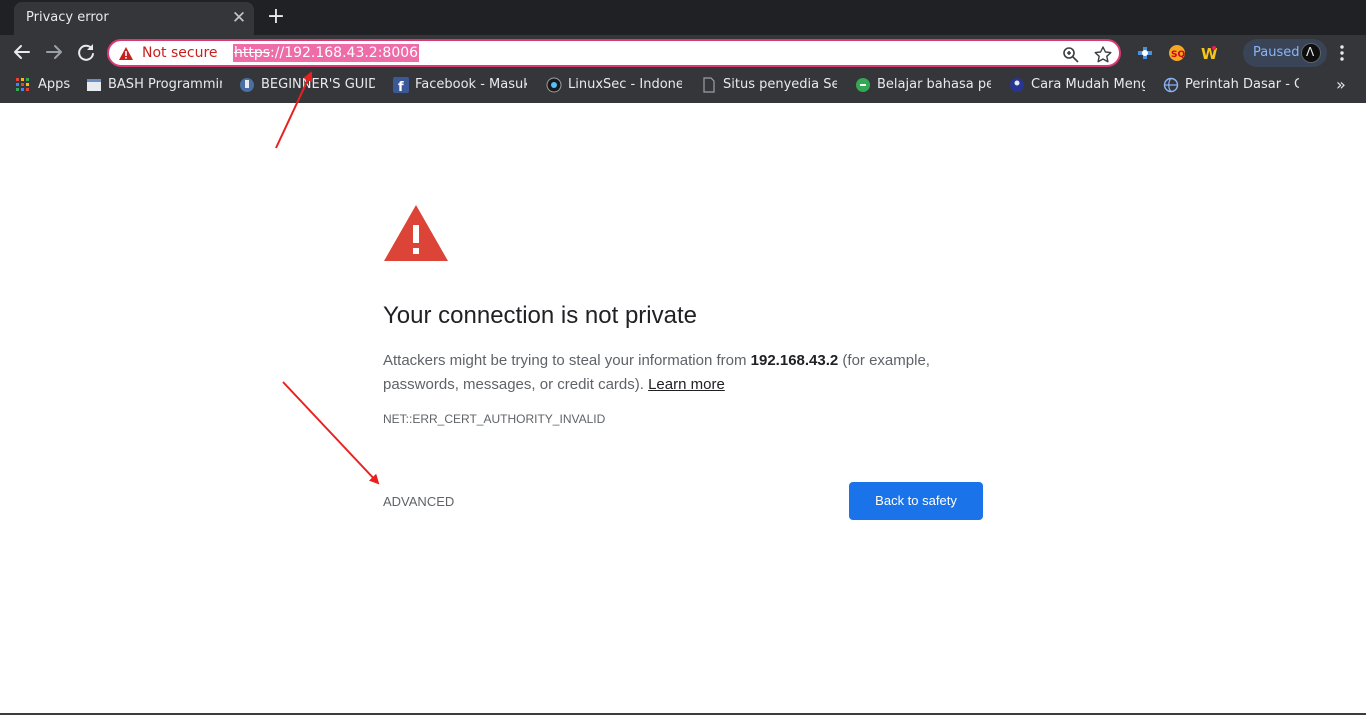  I want to click on extension-orange-icon: SQ, so click(1177, 53).